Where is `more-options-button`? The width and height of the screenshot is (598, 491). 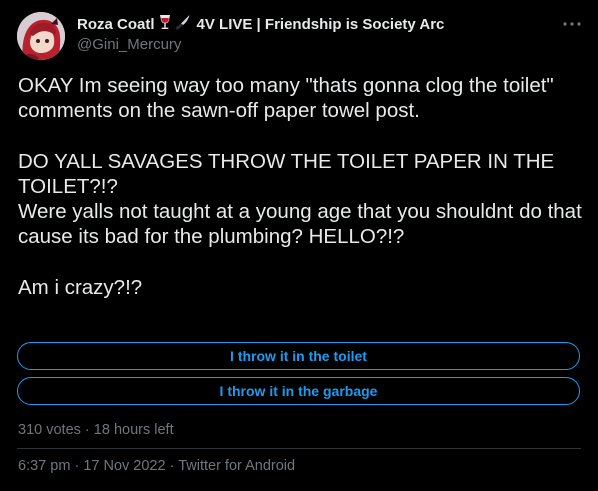
more-options-button is located at coordinates (572, 24).